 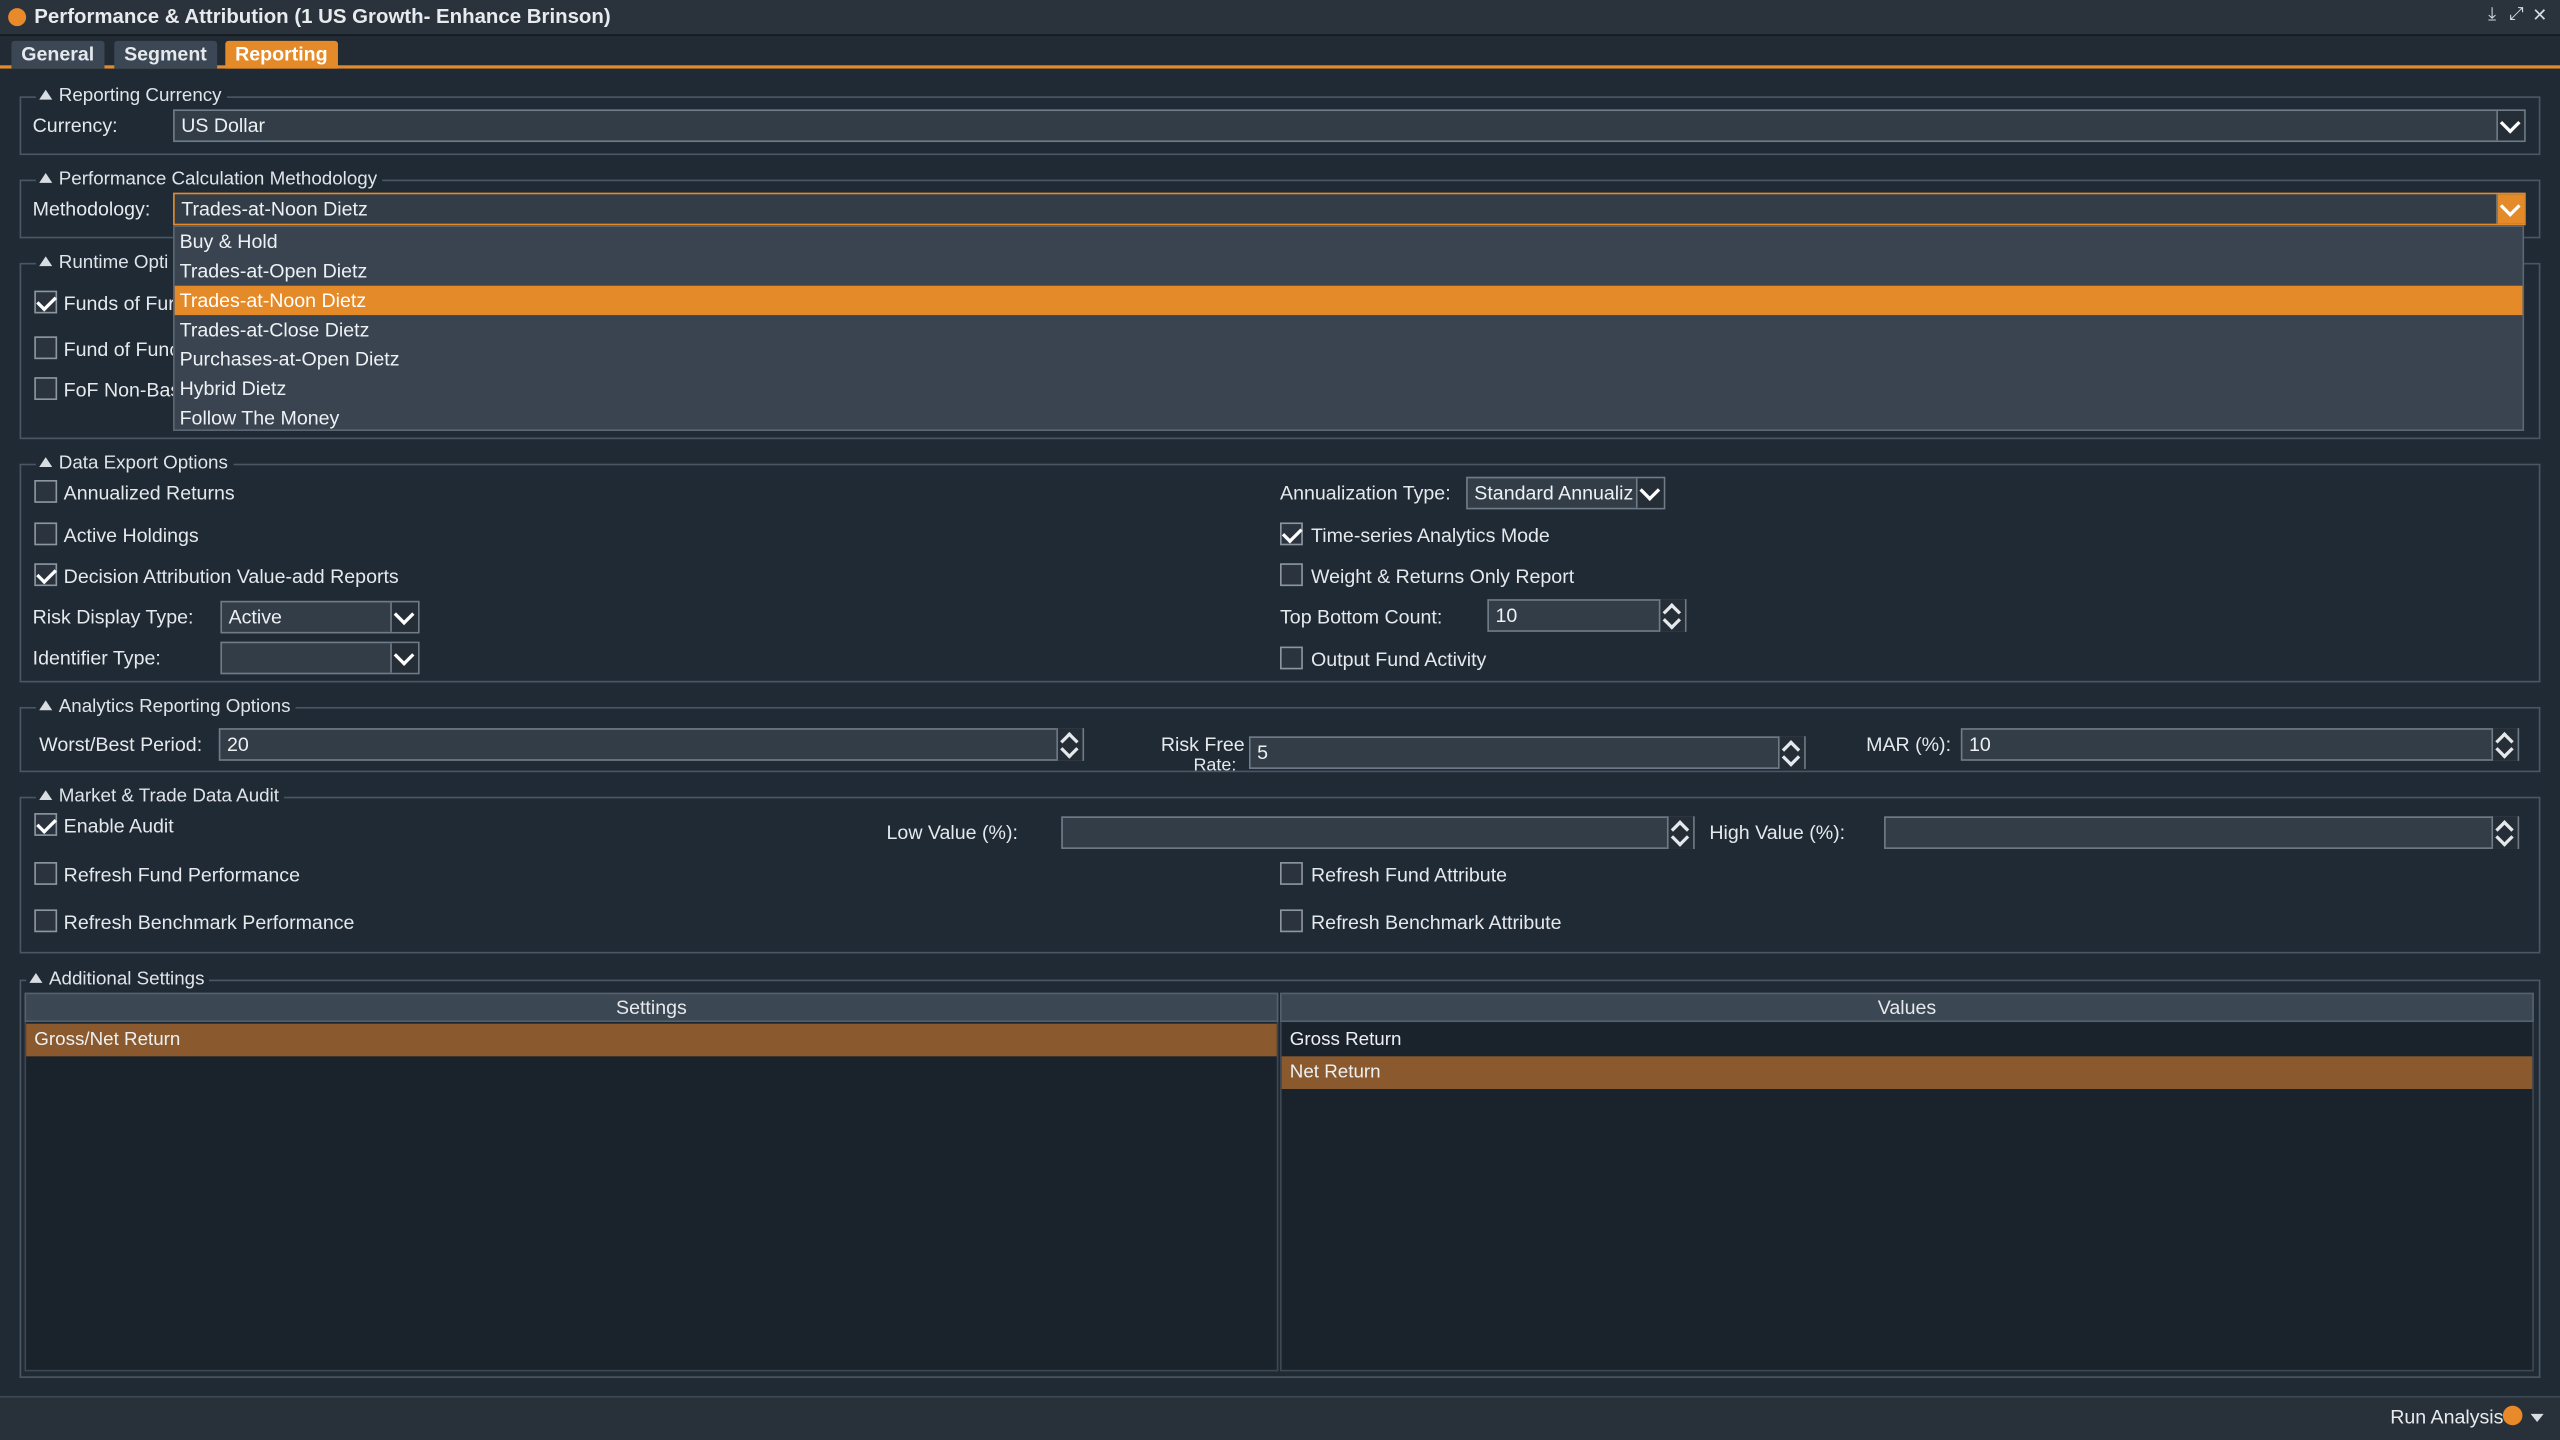 I want to click on currency-select: US Dollar, so click(x=1349, y=126).